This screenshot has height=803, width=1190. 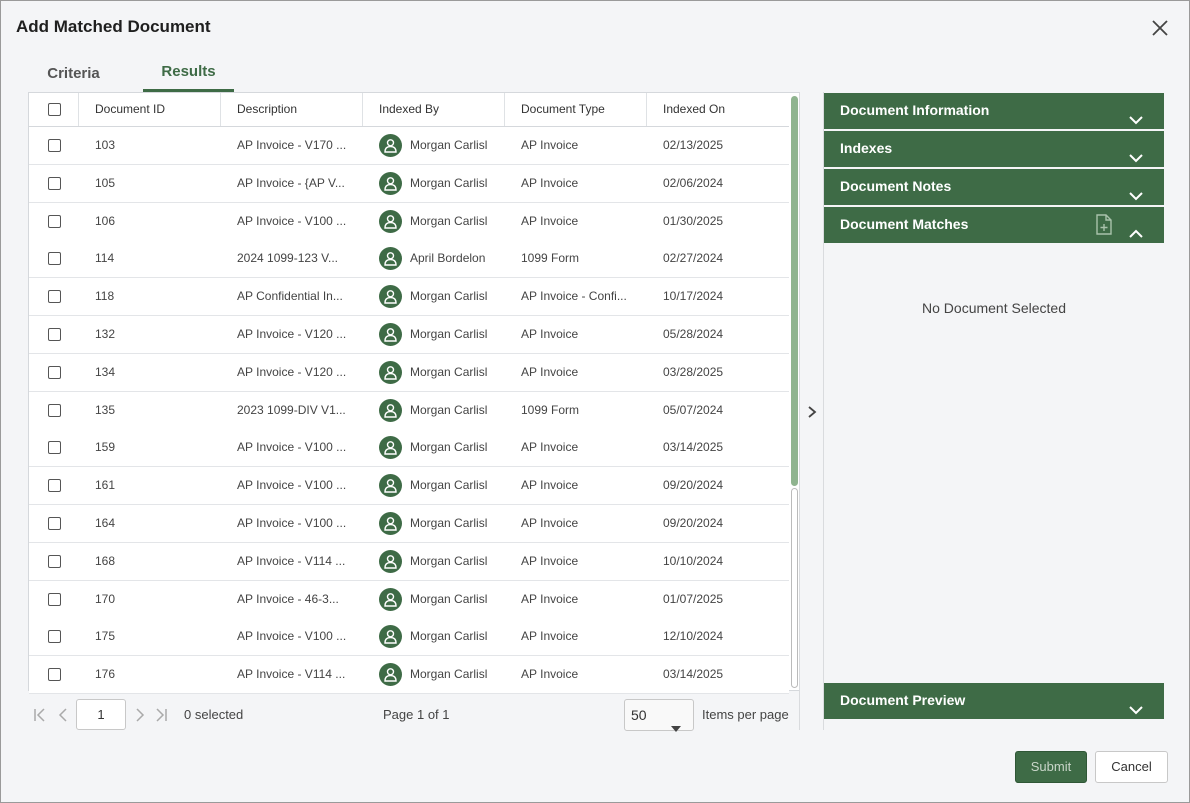 What do you see at coordinates (113, 26) in the screenshot?
I see `dialog-title: Add Matched Document` at bounding box center [113, 26].